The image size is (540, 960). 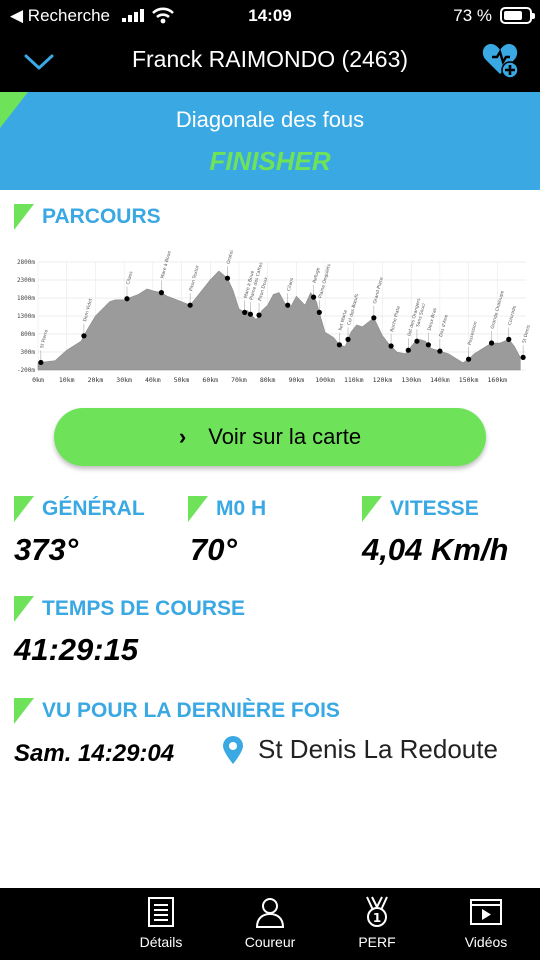 What do you see at coordinates (129, 609) in the screenshot?
I see `race-time-heading: TEMPS DE COURSE` at bounding box center [129, 609].